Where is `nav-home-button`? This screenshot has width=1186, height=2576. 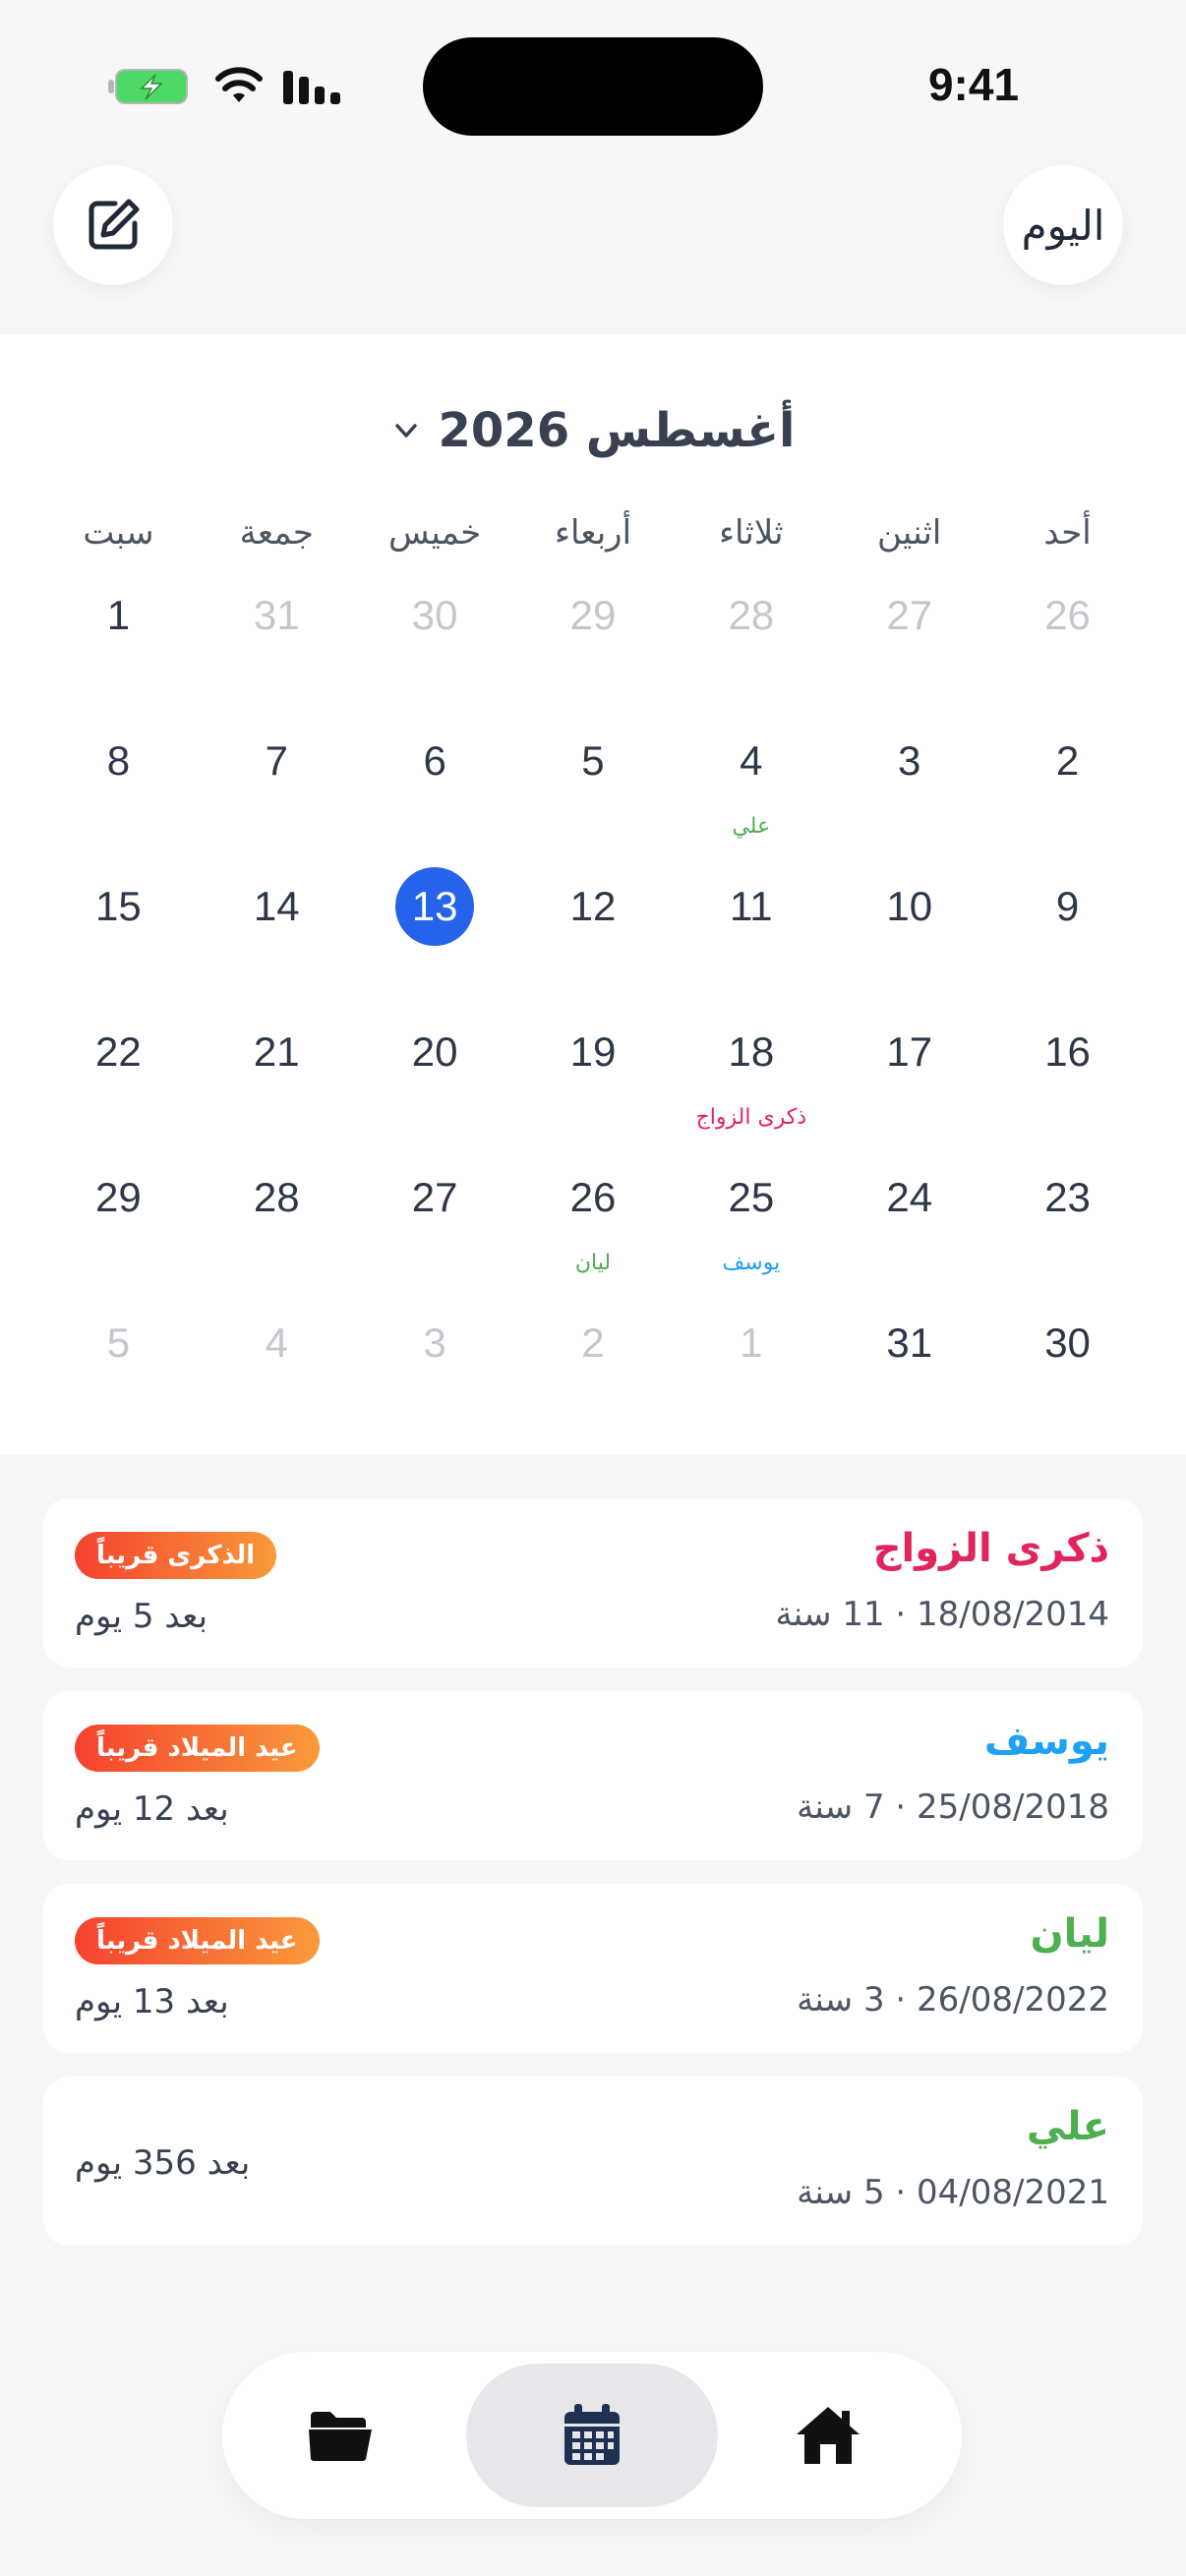 nav-home-button is located at coordinates (828, 2435).